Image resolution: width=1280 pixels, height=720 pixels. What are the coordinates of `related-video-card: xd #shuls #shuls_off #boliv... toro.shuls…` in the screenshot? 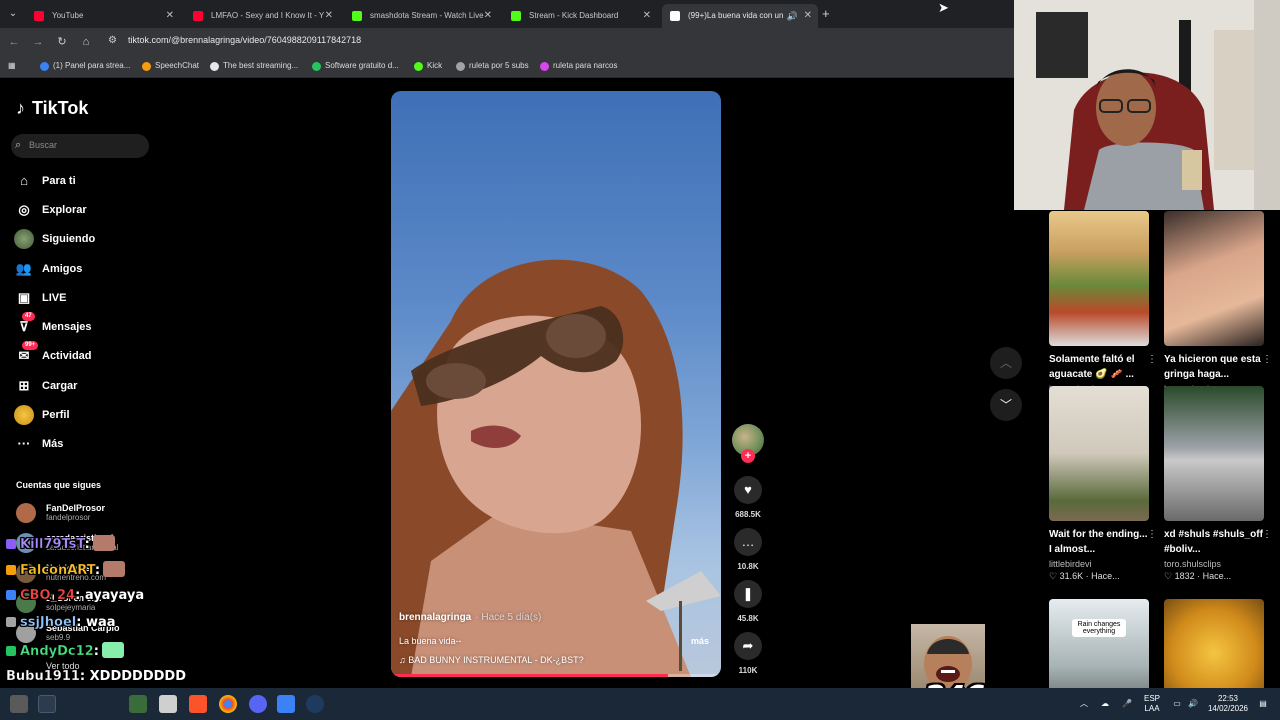 It's located at (1218, 484).